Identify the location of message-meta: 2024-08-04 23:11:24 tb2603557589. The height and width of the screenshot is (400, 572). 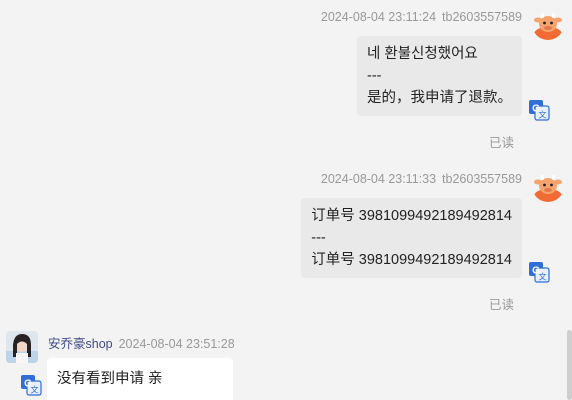
(421, 17).